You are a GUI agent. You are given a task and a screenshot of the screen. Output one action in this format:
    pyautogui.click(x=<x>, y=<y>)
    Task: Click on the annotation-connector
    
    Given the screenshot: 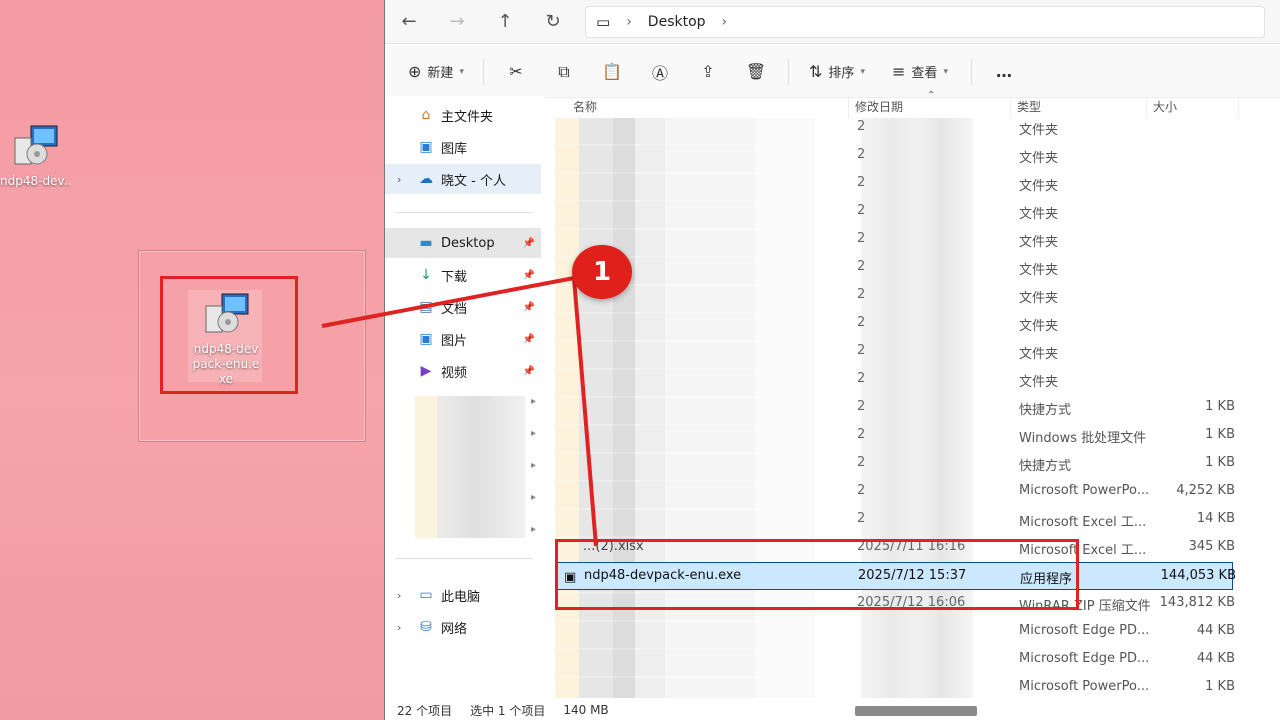 What is the action you would take?
    pyautogui.click(x=459, y=411)
    